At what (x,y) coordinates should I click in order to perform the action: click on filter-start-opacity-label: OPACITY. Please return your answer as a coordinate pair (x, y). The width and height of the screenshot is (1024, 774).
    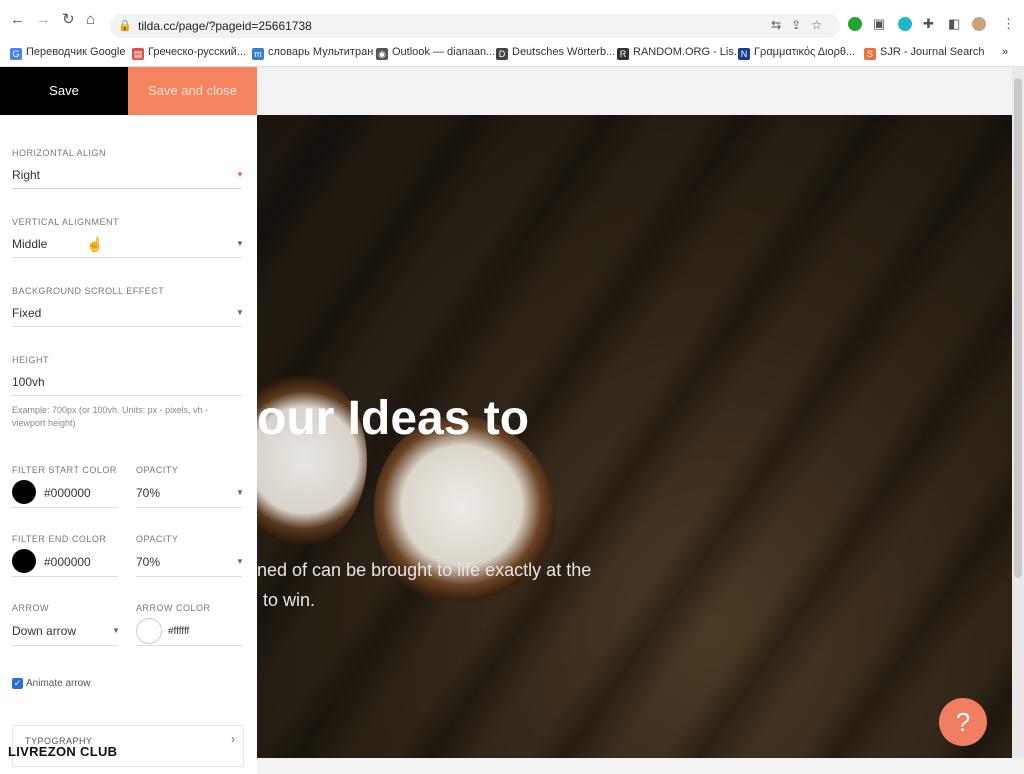
    Looking at the image, I should click on (157, 470).